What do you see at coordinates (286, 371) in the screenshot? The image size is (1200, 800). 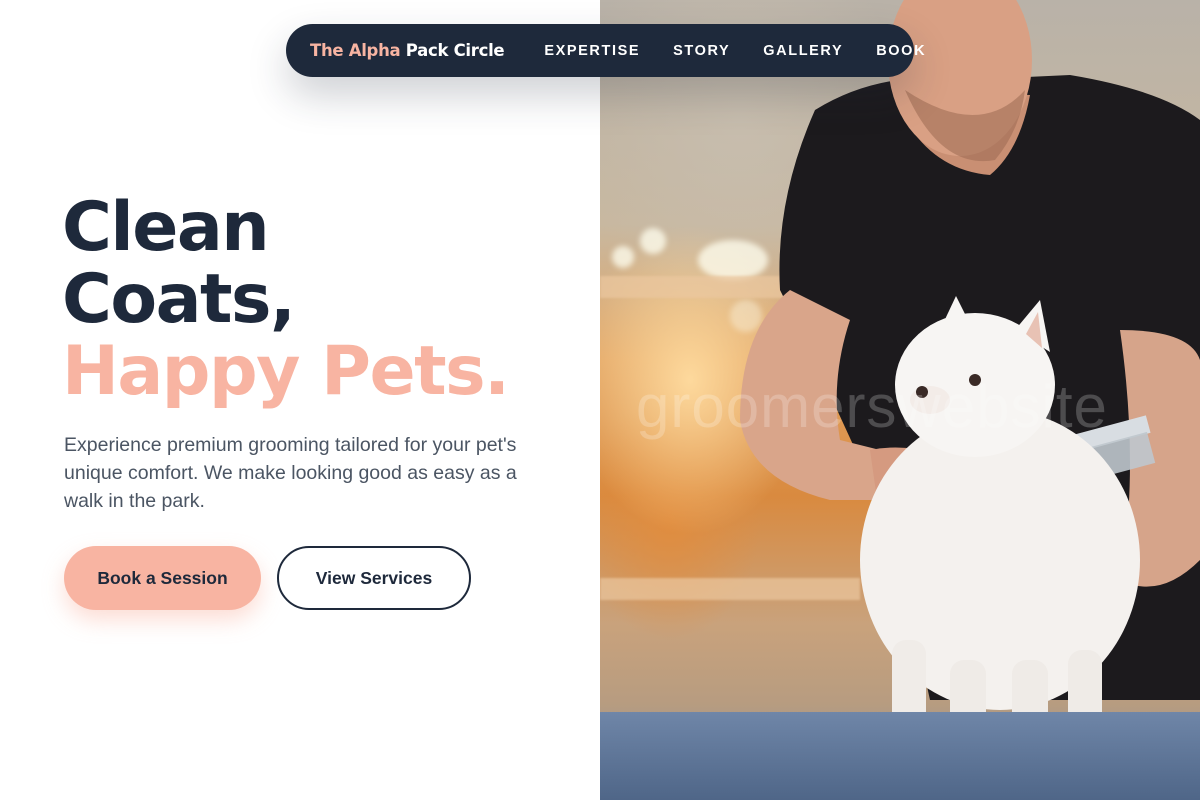 I see `hero-title-line-3: Happy Pets.` at bounding box center [286, 371].